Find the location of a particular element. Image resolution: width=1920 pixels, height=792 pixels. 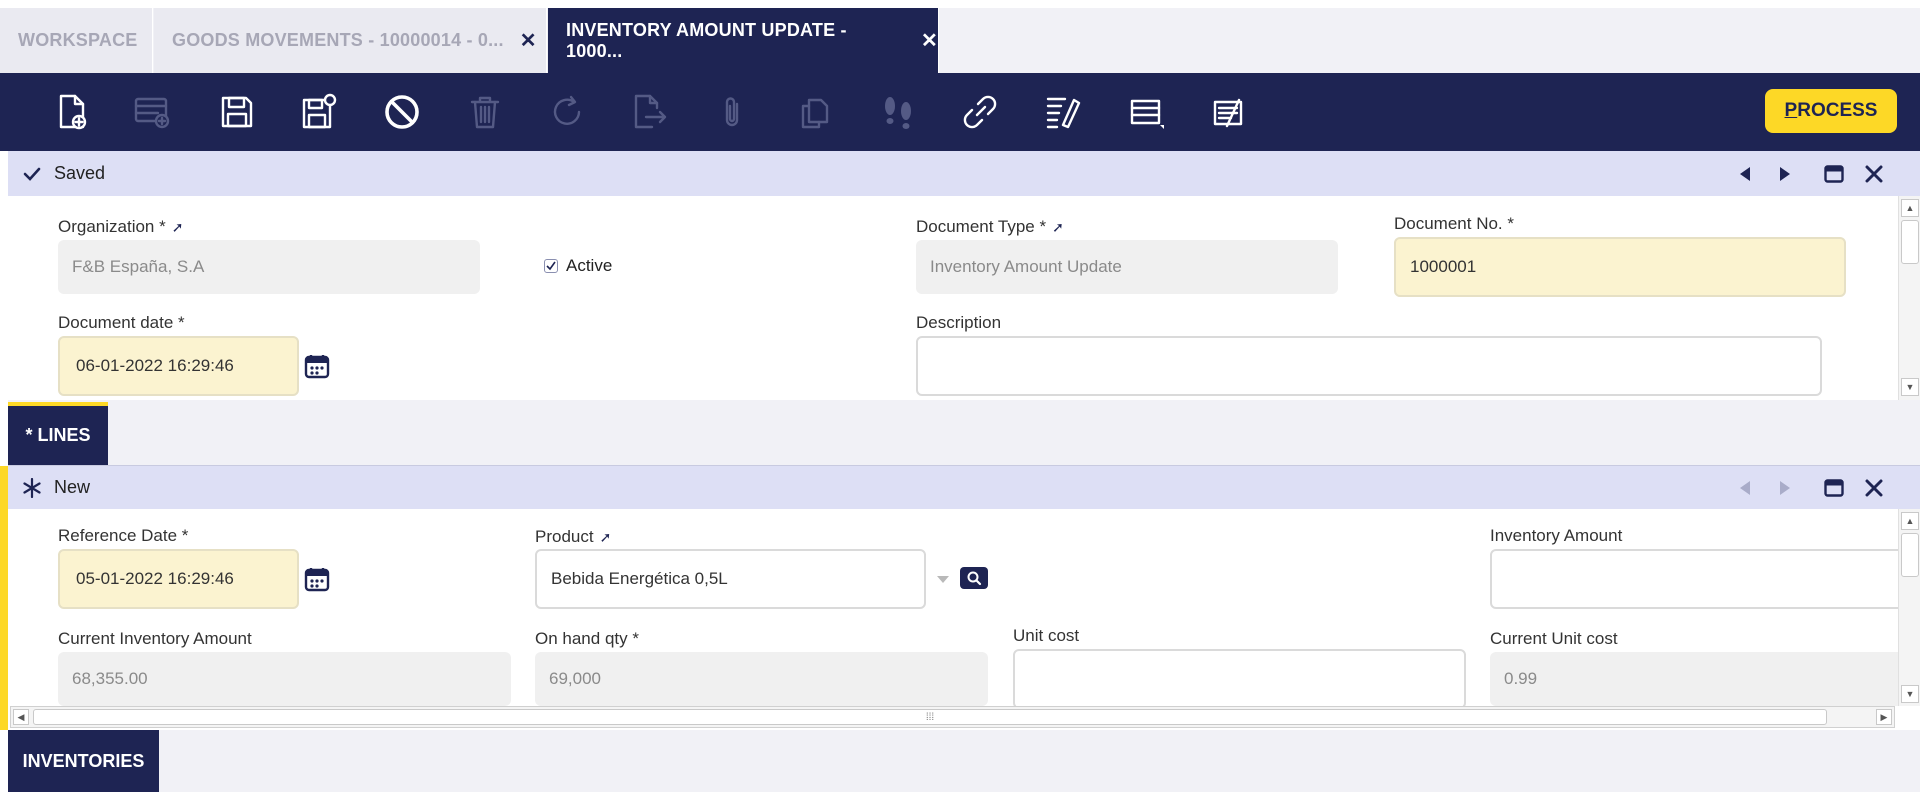

triangle-right-icon is located at coordinates (1785, 174).